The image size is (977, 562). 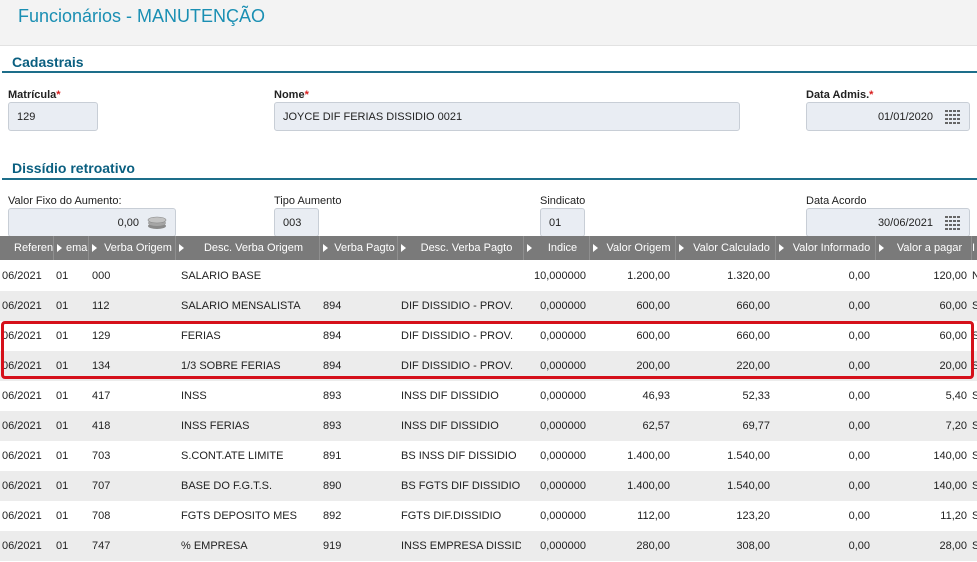 What do you see at coordinates (753, 546) in the screenshot?
I see `cell-valor-calculado: 308,00` at bounding box center [753, 546].